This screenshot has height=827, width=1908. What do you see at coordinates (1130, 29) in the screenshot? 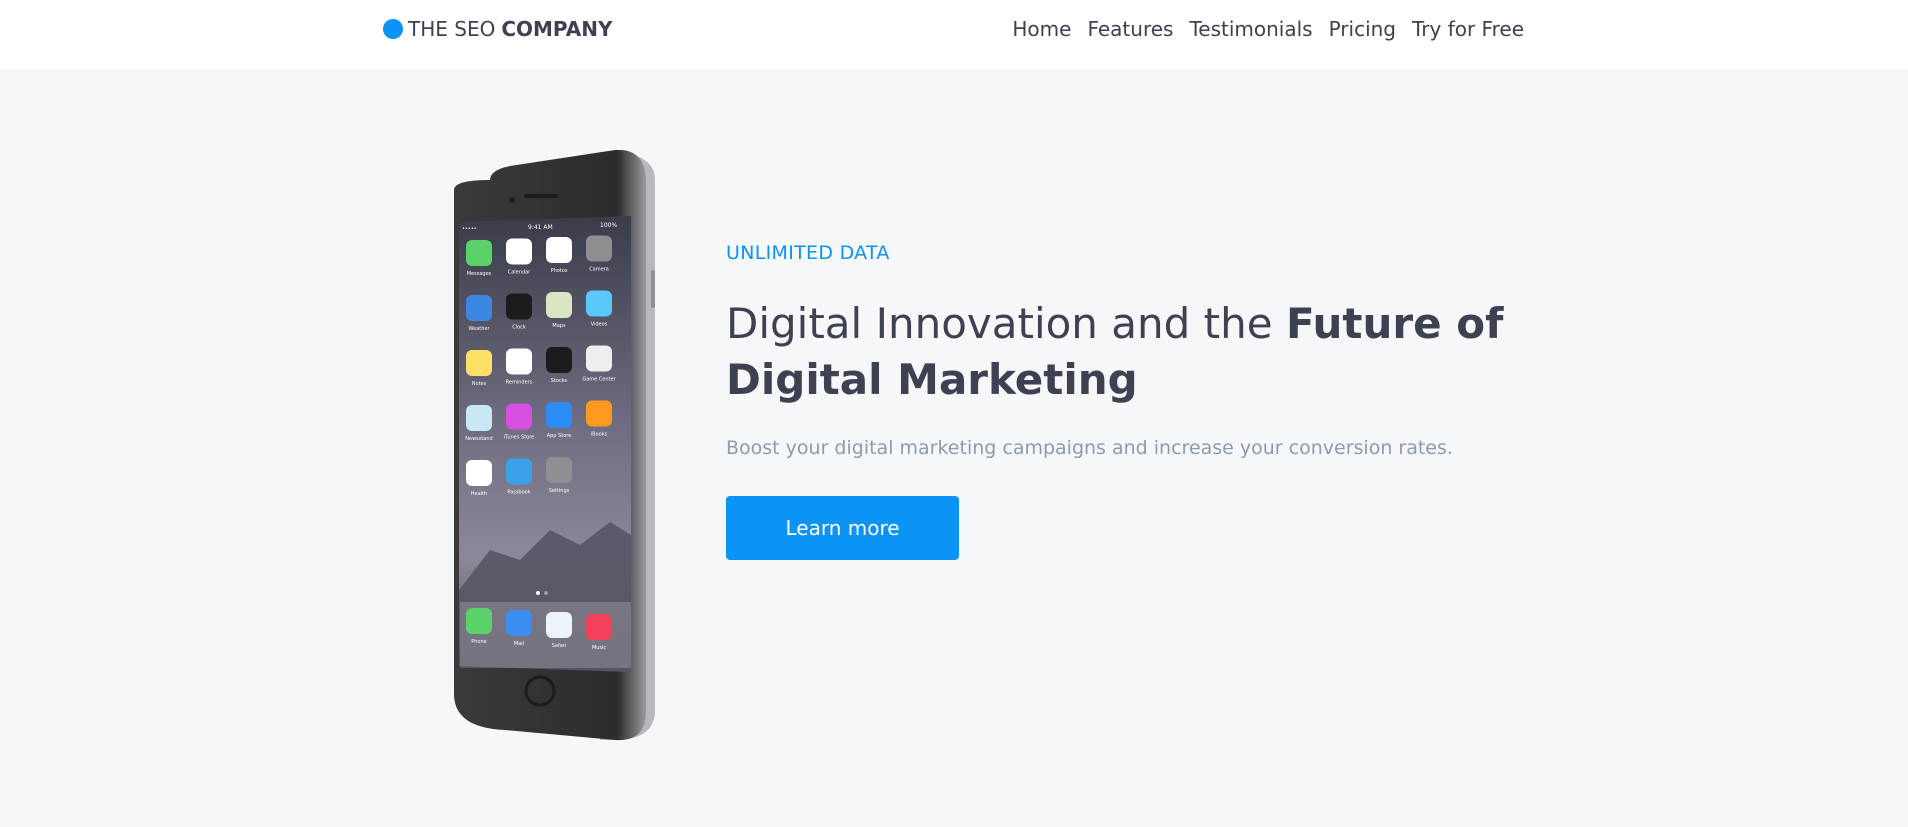
I see `nav-item-features: Features` at bounding box center [1130, 29].